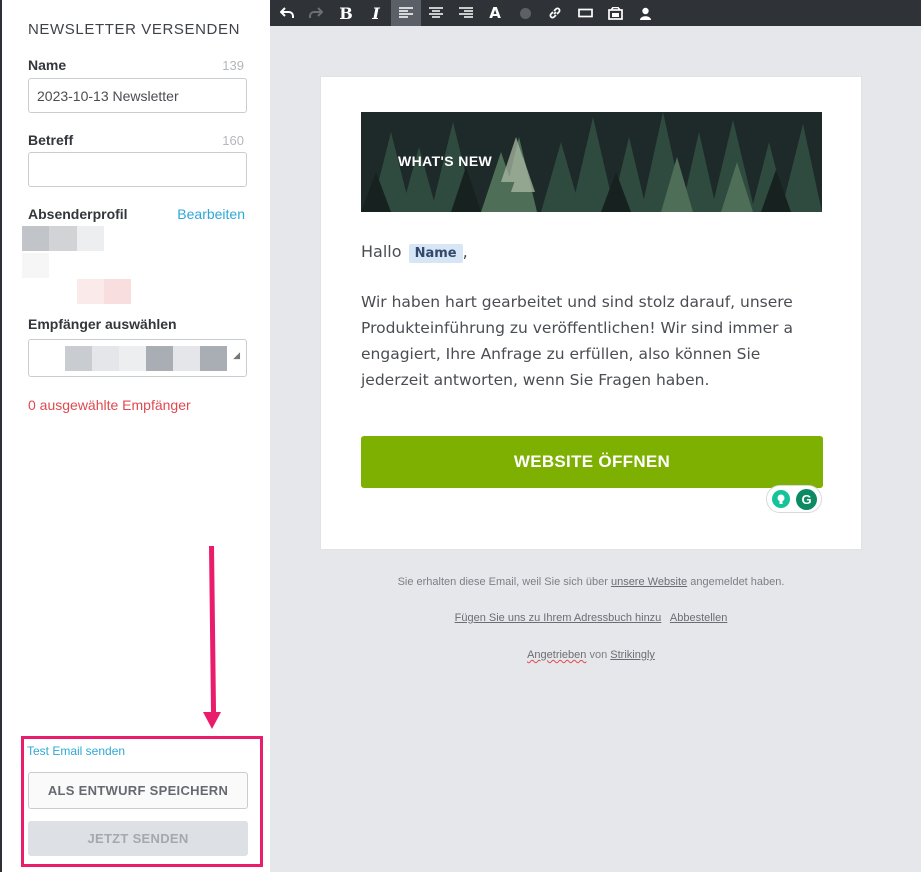 Image resolution: width=921 pixels, height=872 pixels. I want to click on banner-image: WHAT'S NEW, so click(591, 162).